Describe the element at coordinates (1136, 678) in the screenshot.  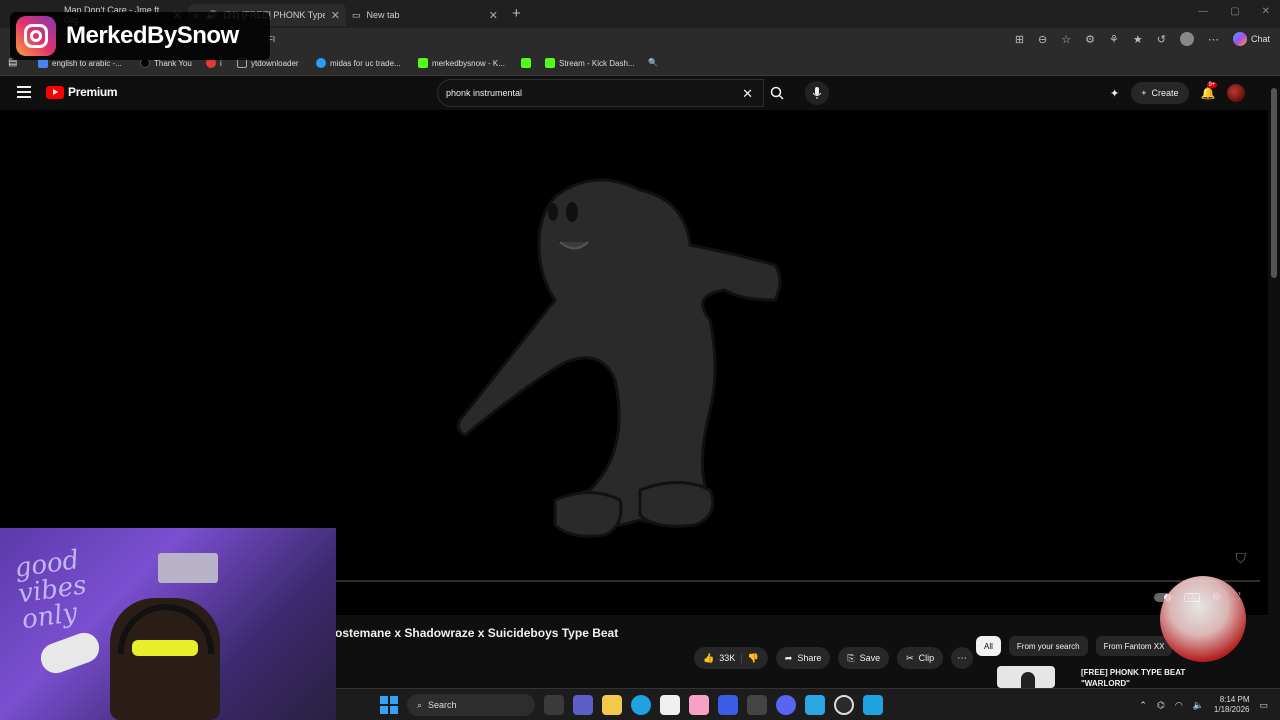
I see `recommendation-title: [FREE] PHONK TYPE BEAT "WARLORD"` at that location.